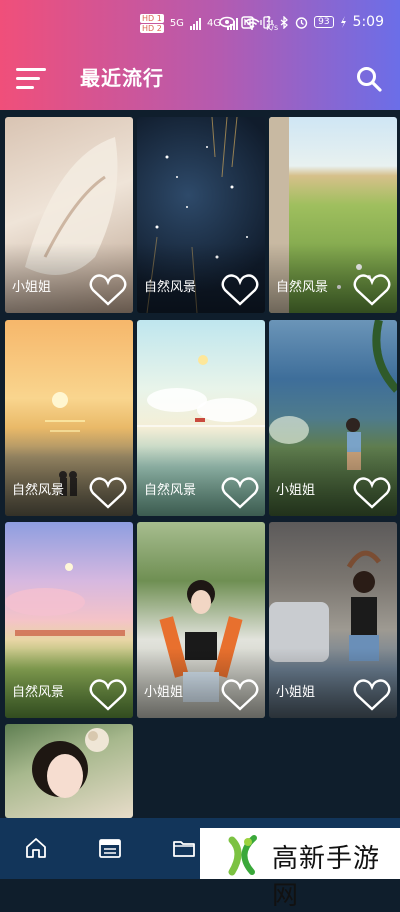  What do you see at coordinates (326, 877) in the screenshot?
I see `watermark-text: 高新手游网` at bounding box center [326, 877].